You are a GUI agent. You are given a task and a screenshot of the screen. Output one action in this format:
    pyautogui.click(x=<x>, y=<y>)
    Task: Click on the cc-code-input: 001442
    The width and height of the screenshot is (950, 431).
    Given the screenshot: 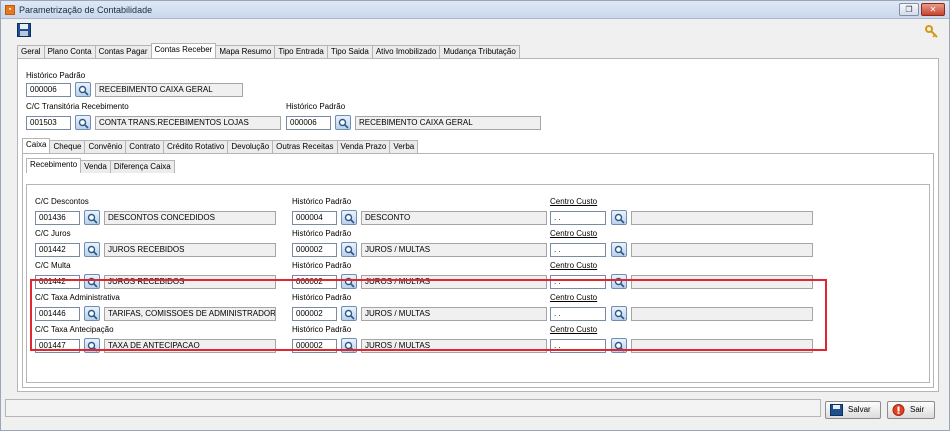 What is the action you would take?
    pyautogui.click(x=57, y=250)
    